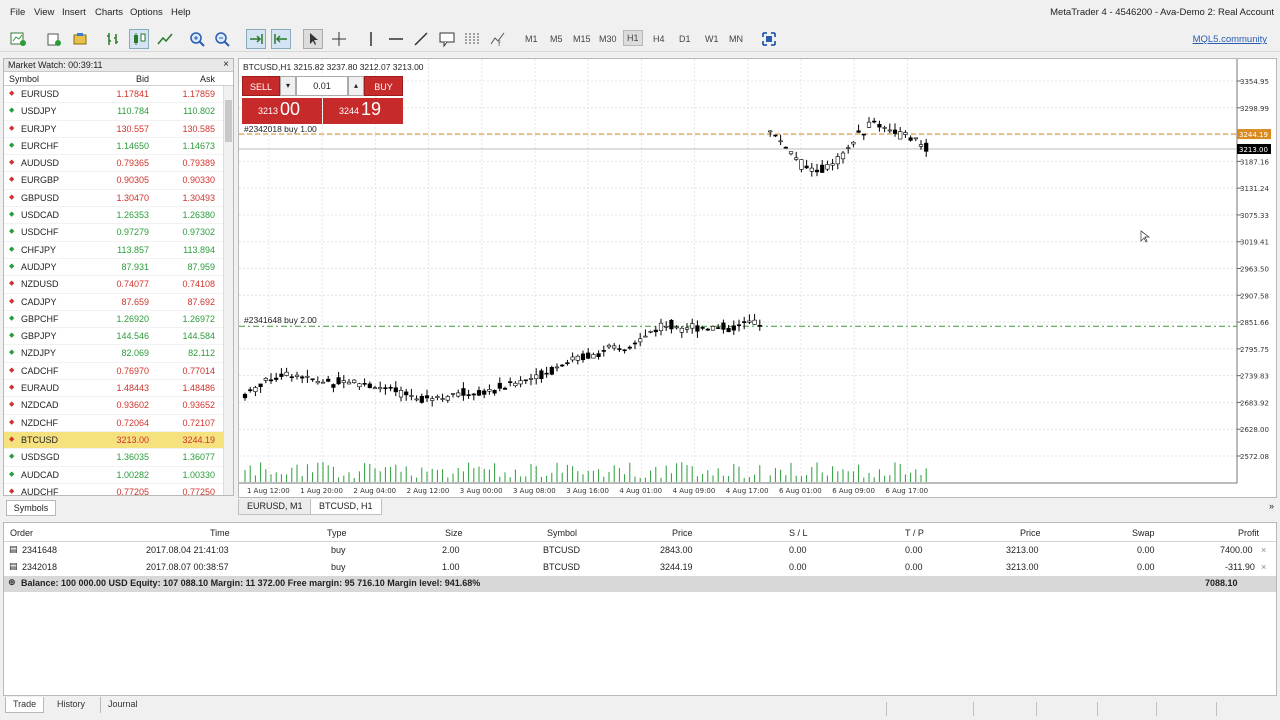 This screenshot has height=720, width=1280. What do you see at coordinates (222, 39) in the screenshot?
I see `zoom-out-icon` at bounding box center [222, 39].